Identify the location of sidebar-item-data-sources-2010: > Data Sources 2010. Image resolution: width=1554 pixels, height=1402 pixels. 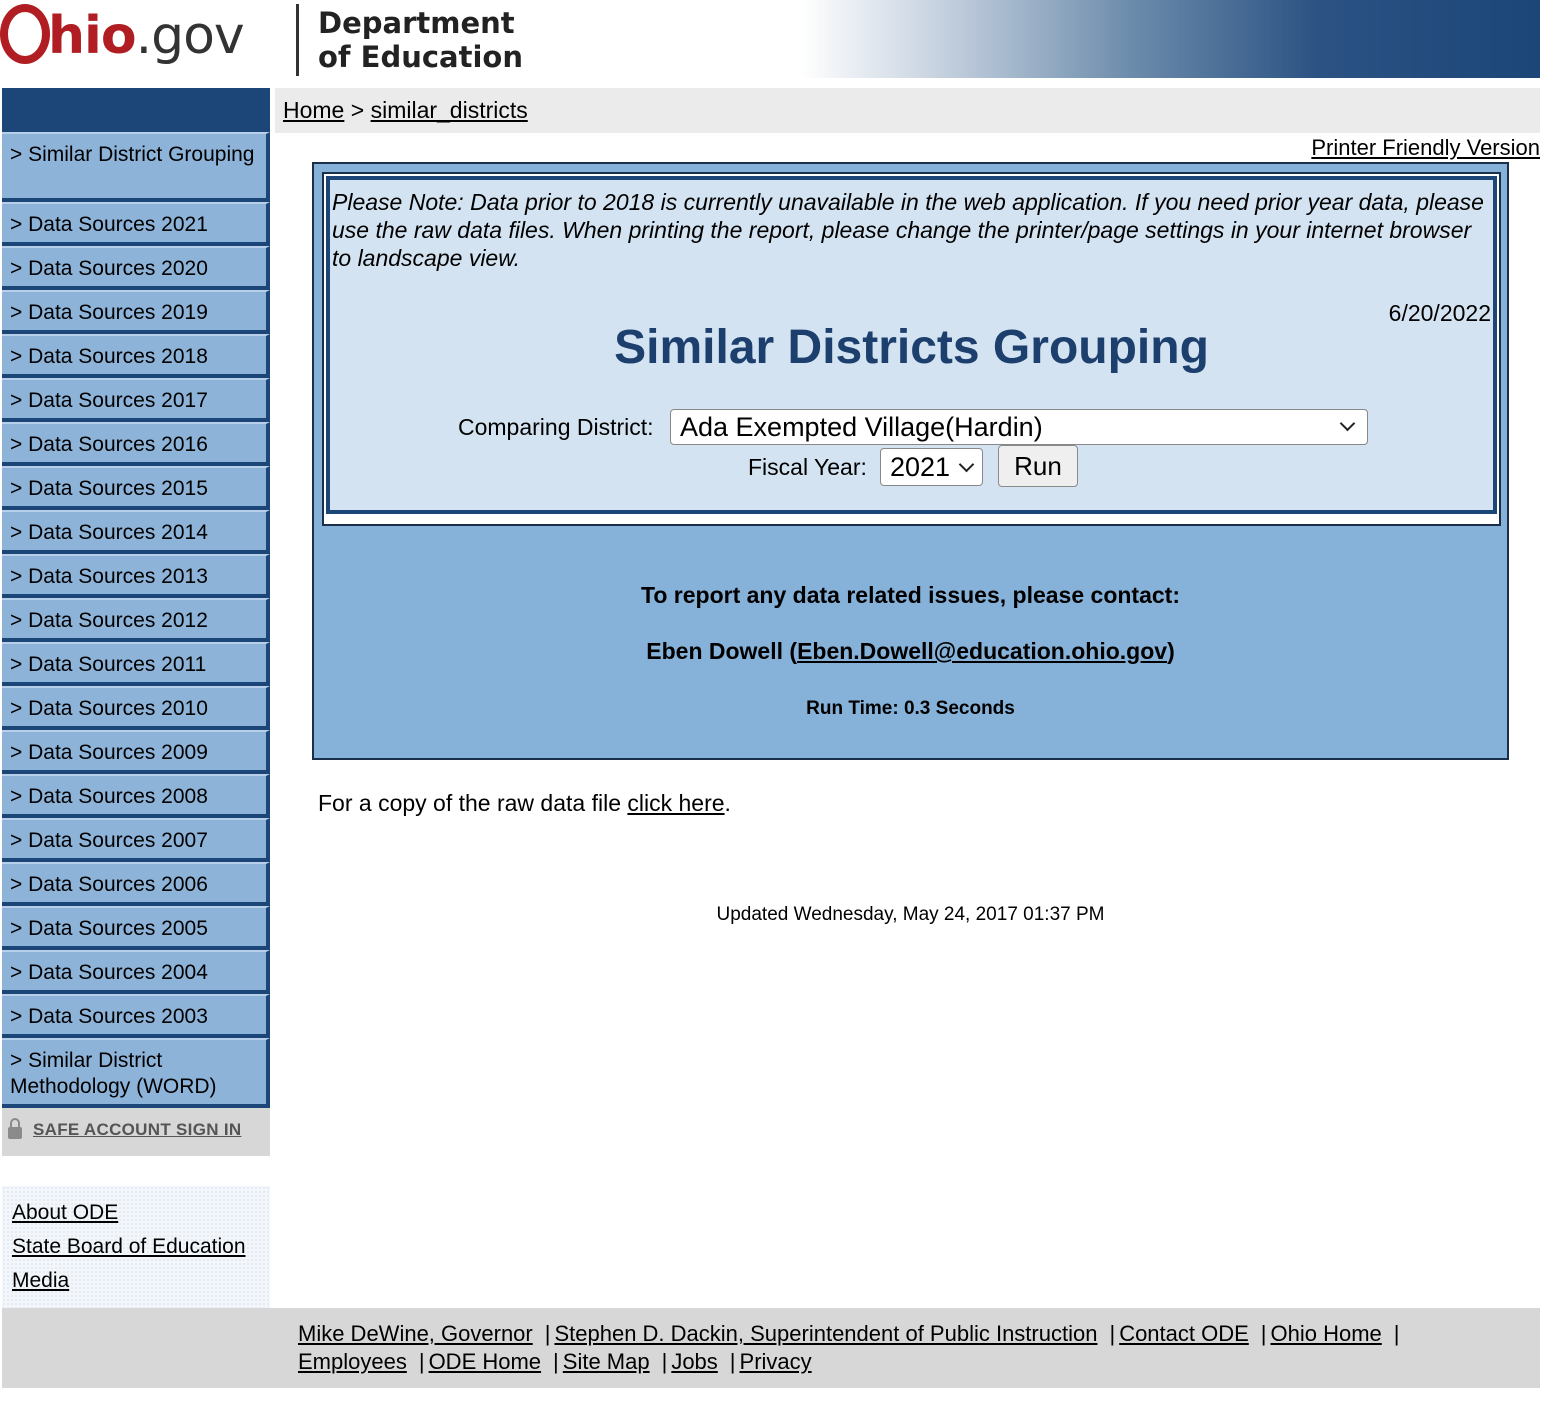
(136, 708).